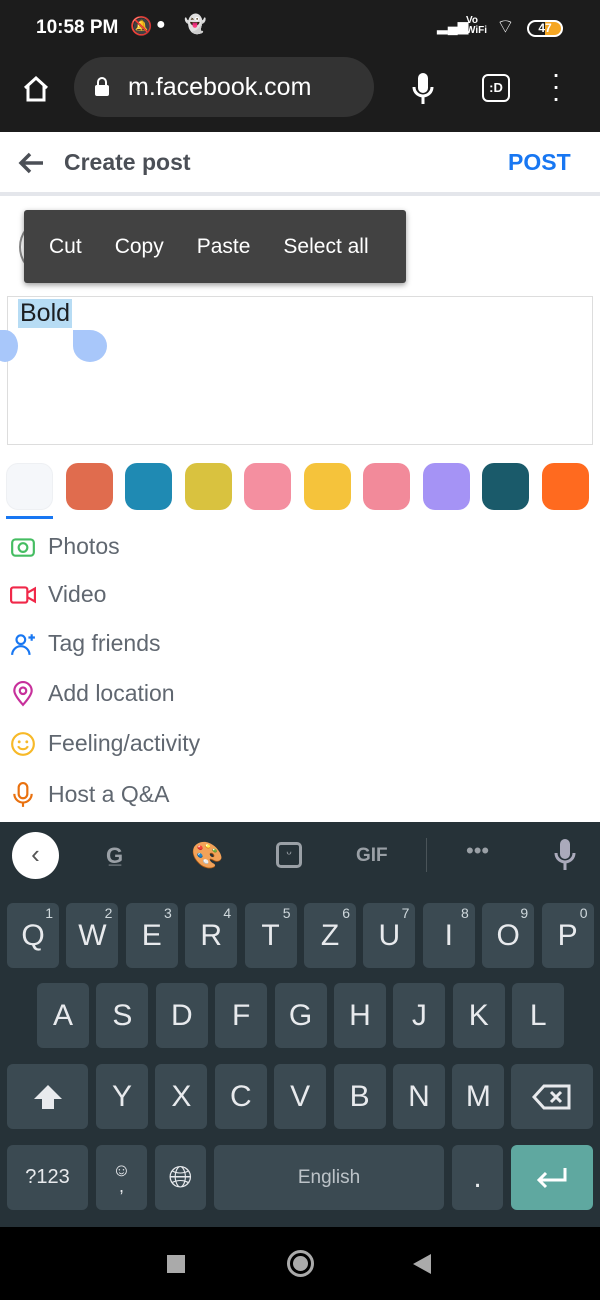 The height and width of the screenshot is (1300, 600). Describe the element at coordinates (556, 86) in the screenshot. I see `menu-icon: · · ·` at that location.